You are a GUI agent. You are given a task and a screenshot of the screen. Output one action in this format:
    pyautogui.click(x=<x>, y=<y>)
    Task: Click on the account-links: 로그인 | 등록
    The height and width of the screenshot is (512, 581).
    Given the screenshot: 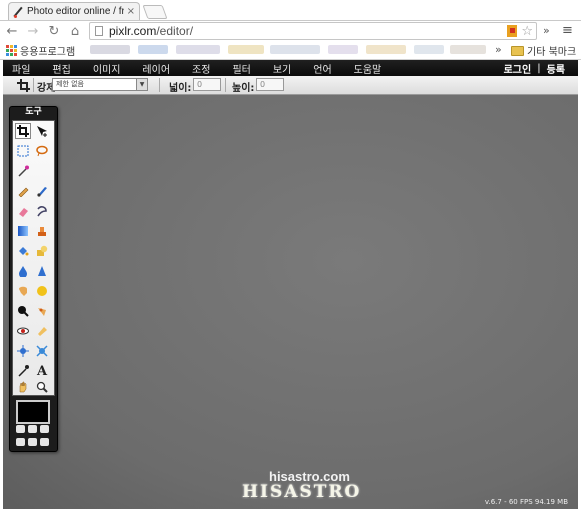 What is the action you would take?
    pyautogui.click(x=534, y=68)
    